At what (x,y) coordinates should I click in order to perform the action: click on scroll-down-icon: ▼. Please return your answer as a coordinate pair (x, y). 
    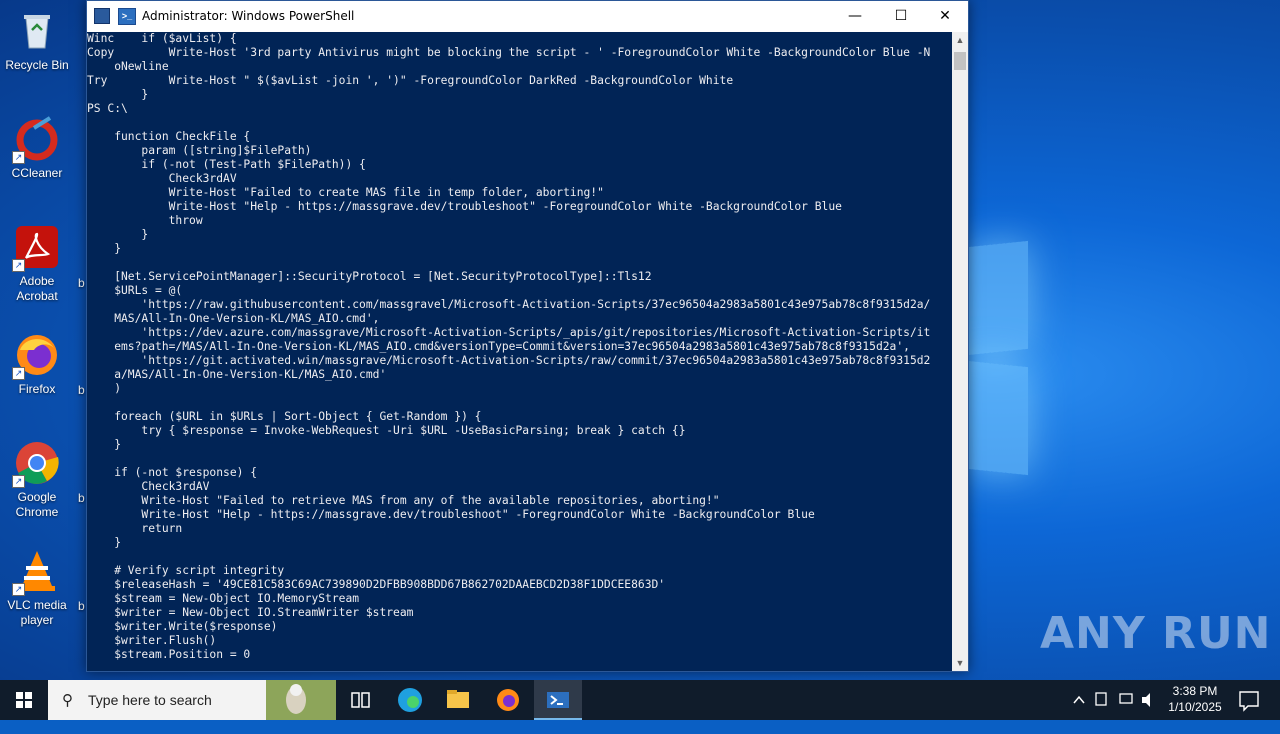
    Looking at the image, I should click on (960, 663).